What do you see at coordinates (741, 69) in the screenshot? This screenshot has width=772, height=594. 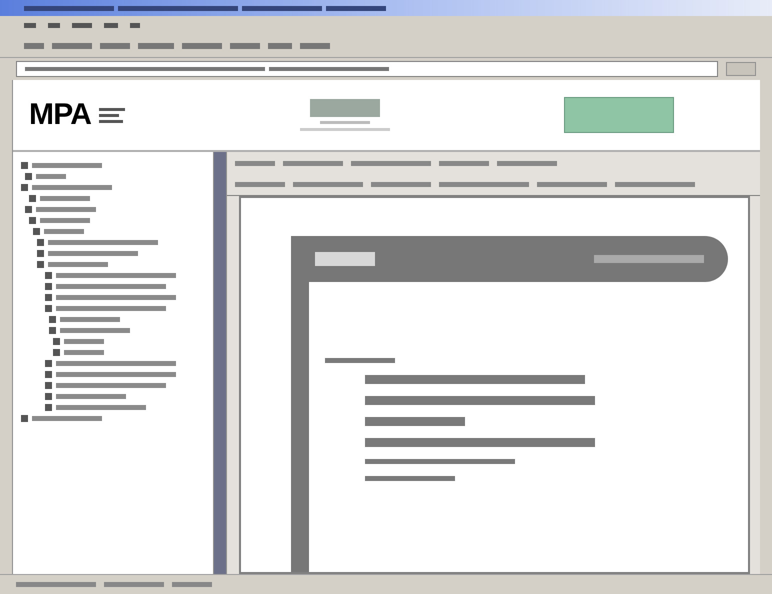 I see `go-button` at bounding box center [741, 69].